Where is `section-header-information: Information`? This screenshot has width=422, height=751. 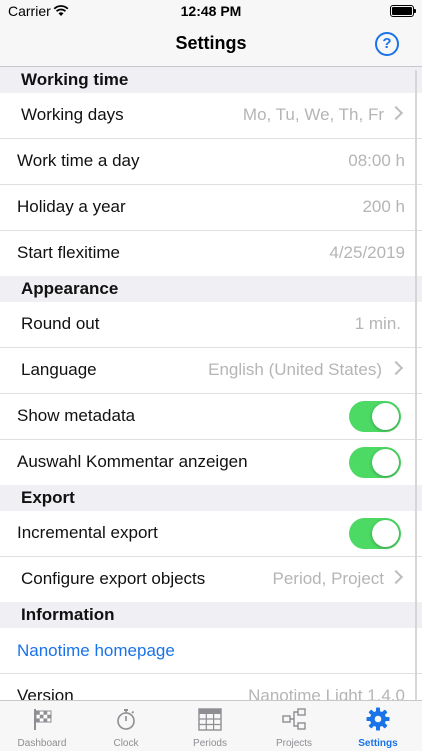
section-header-information: Information is located at coordinates (211, 615).